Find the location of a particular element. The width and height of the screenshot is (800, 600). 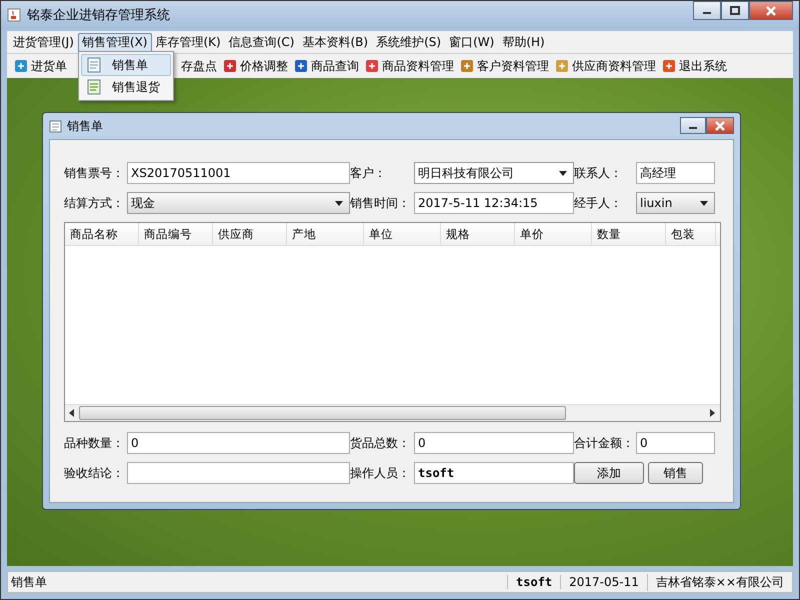

status-text: 2017-05-11 is located at coordinates (603, 582).